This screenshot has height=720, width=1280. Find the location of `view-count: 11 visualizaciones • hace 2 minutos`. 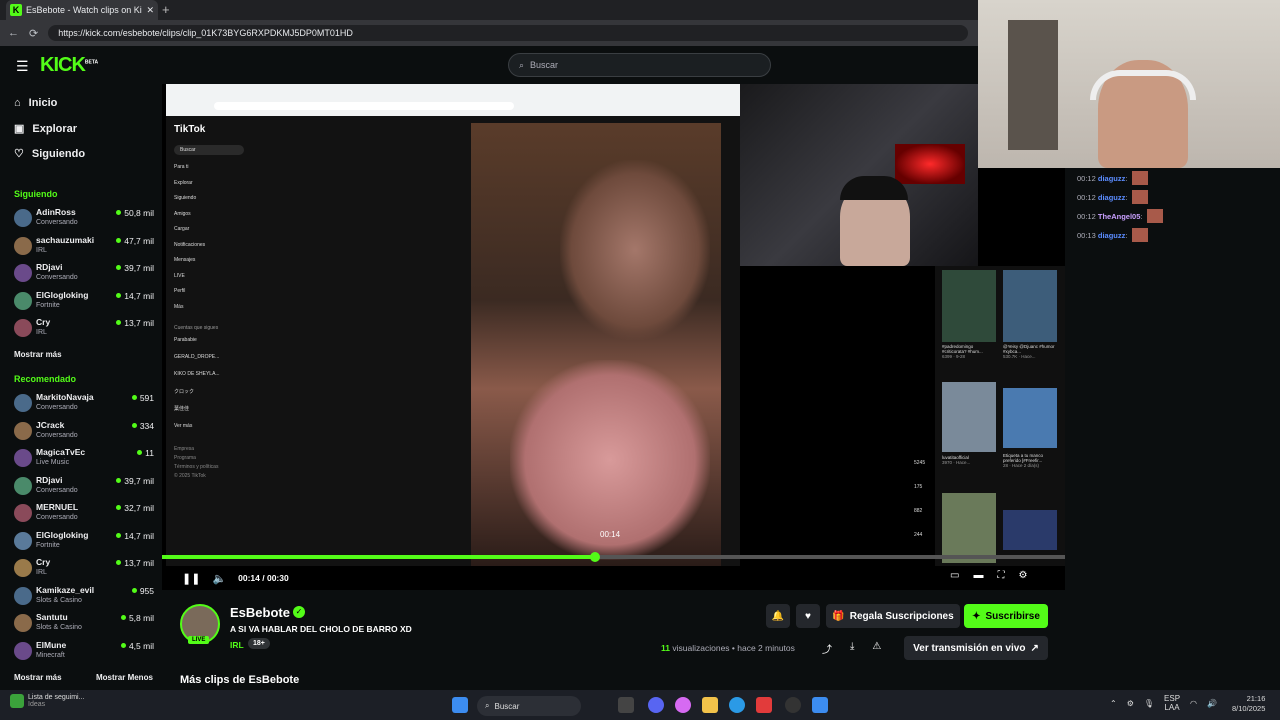

view-count: 11 visualizaciones • hace 2 minutos is located at coordinates (728, 648).